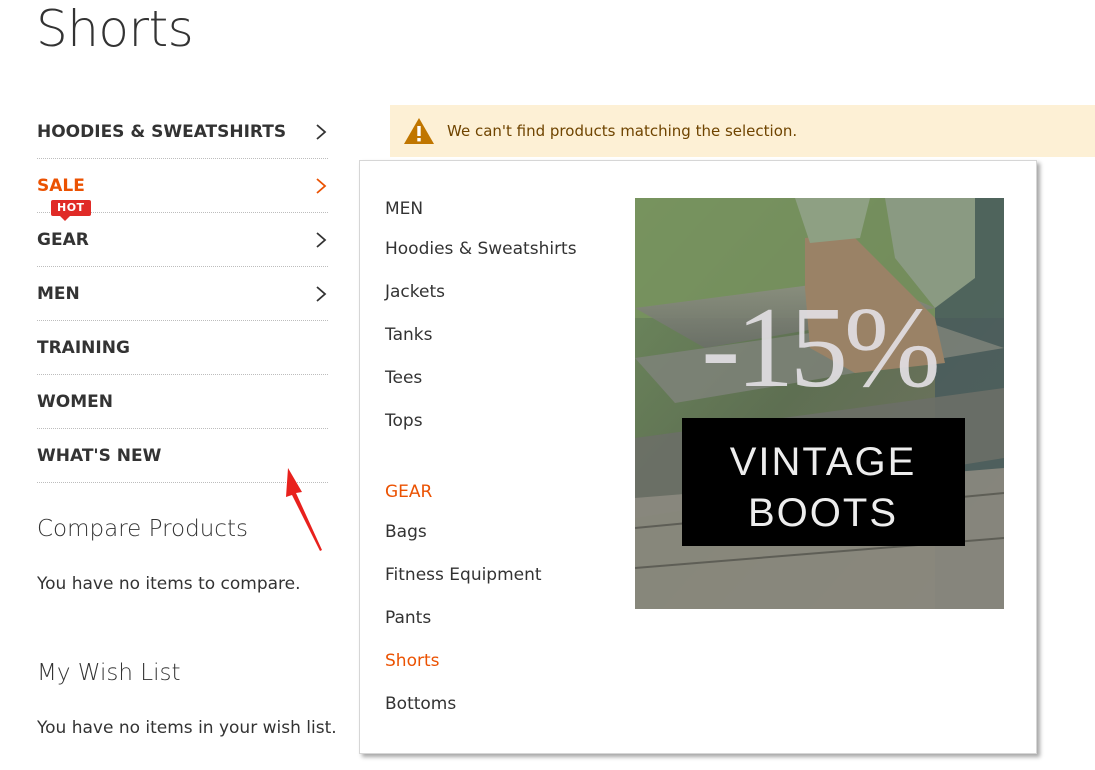 Image resolution: width=1095 pixels, height=770 pixels. What do you see at coordinates (169, 584) in the screenshot?
I see `compare-empty-text: You have no items to compare.` at bounding box center [169, 584].